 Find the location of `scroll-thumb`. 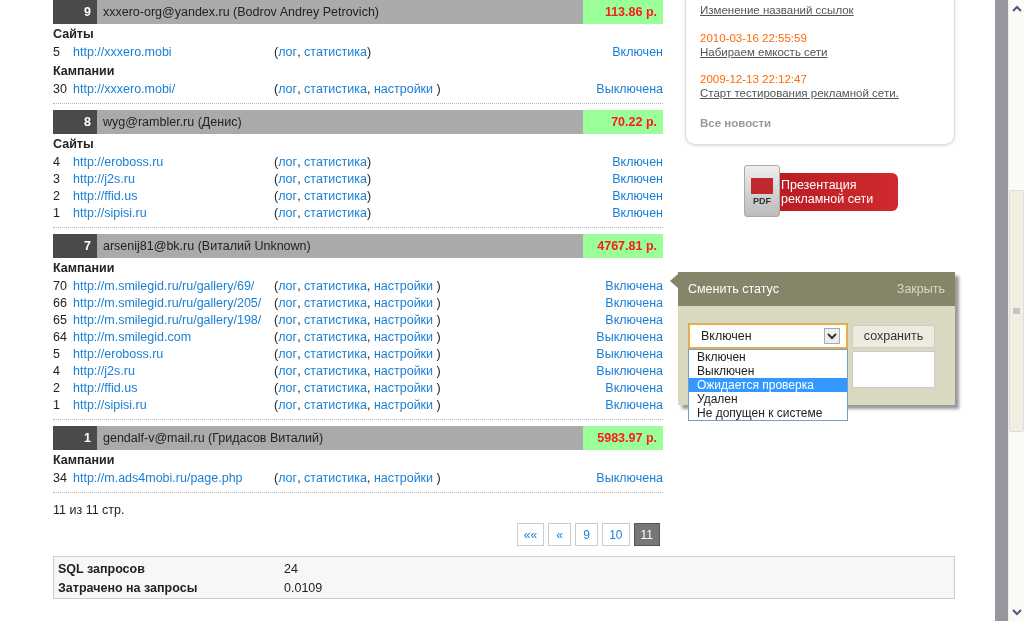

scroll-thumb is located at coordinates (1016, 310).